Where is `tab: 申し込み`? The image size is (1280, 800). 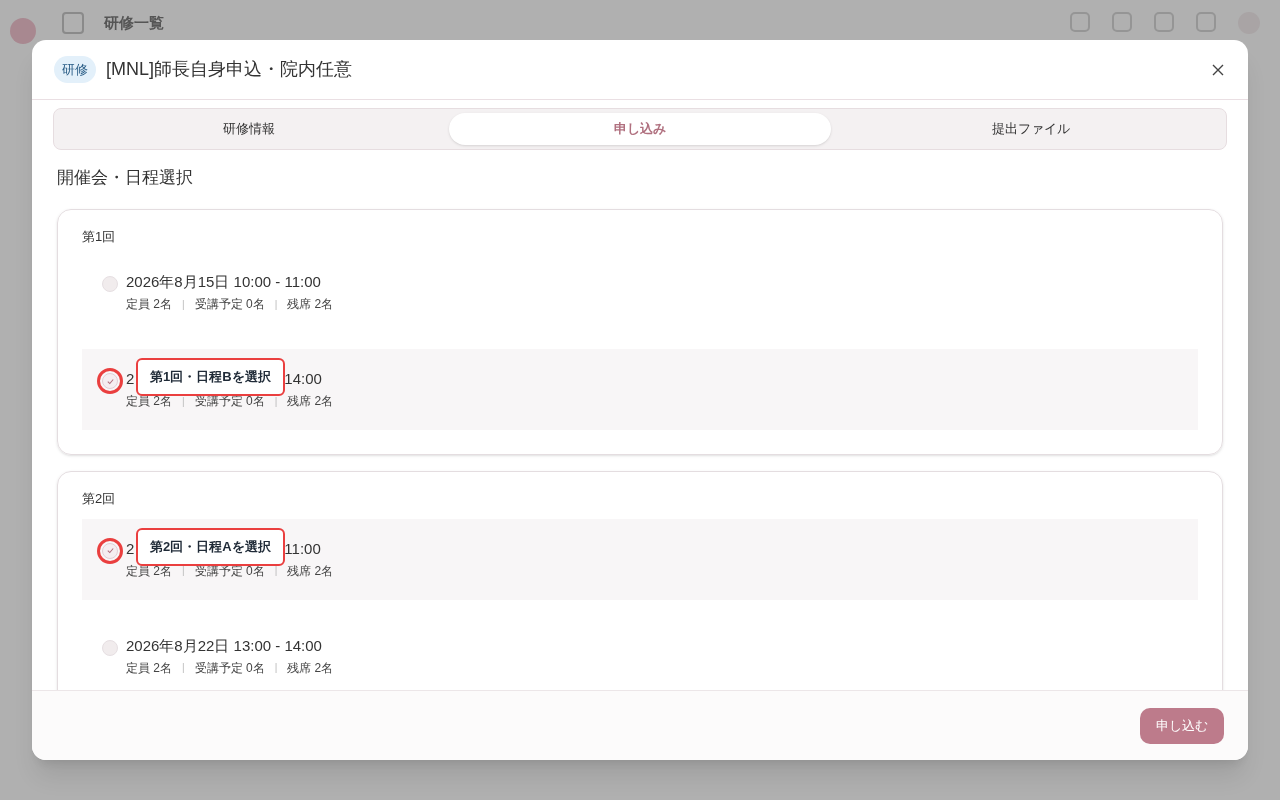 tab: 申し込み is located at coordinates (640, 129).